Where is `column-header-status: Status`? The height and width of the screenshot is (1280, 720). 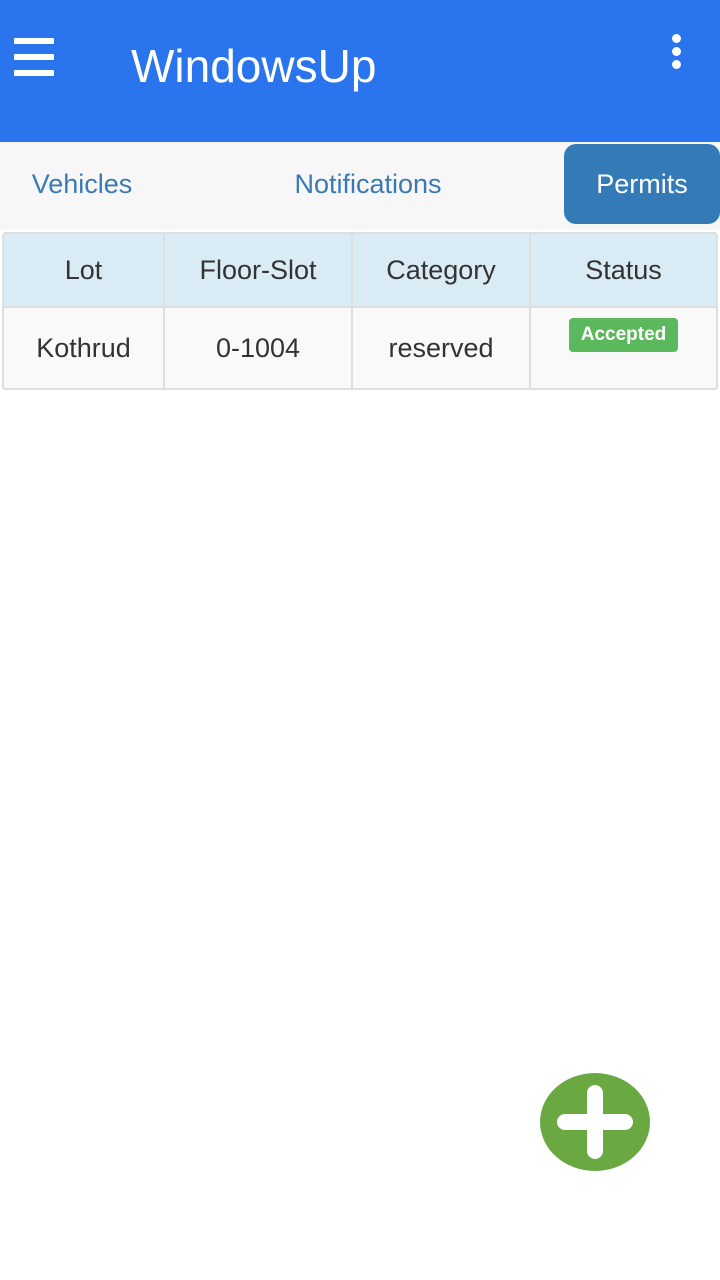
column-header-status: Status is located at coordinates (622, 271).